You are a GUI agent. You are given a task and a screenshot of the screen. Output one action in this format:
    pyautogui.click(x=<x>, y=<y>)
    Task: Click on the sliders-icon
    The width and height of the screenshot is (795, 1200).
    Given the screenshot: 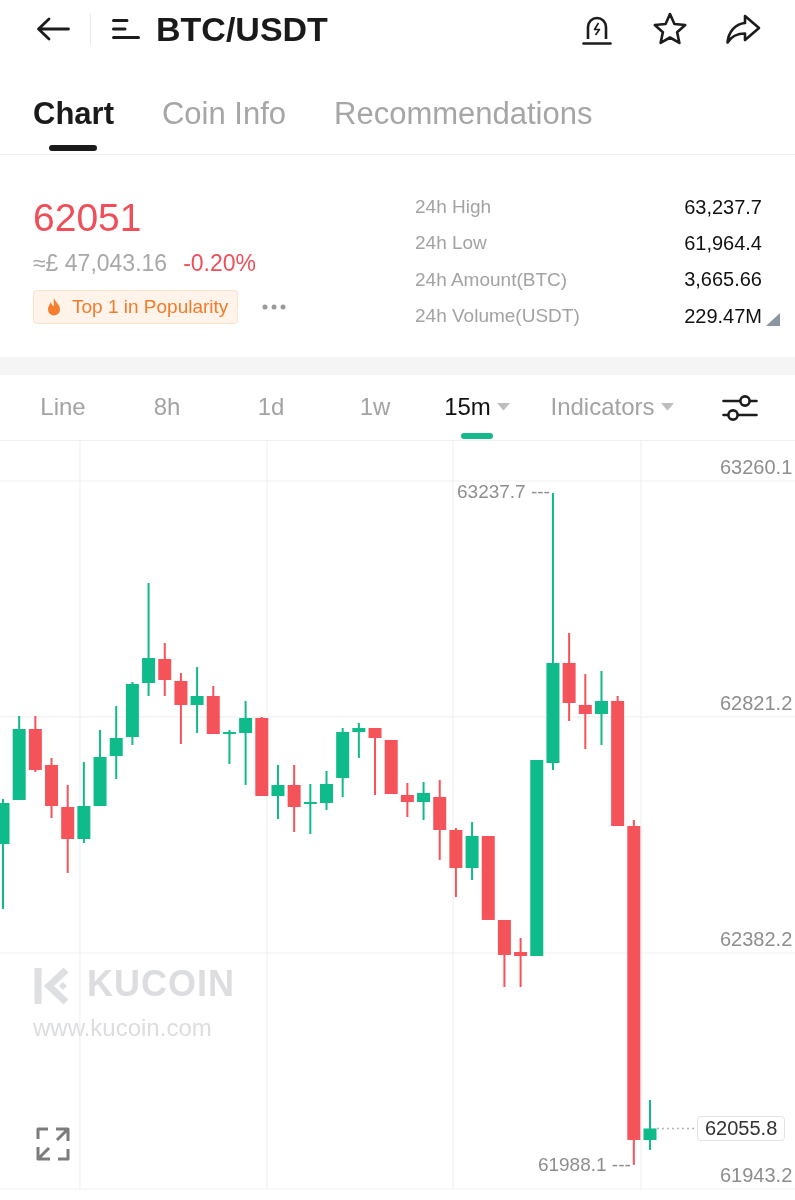 What is the action you would take?
    pyautogui.click(x=740, y=408)
    